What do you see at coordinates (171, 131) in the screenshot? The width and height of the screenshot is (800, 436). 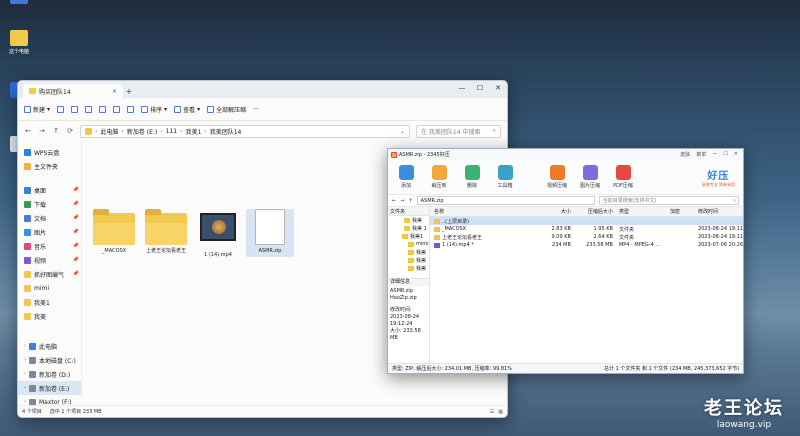 I see `breadcrumb-item: 111` at bounding box center [171, 131].